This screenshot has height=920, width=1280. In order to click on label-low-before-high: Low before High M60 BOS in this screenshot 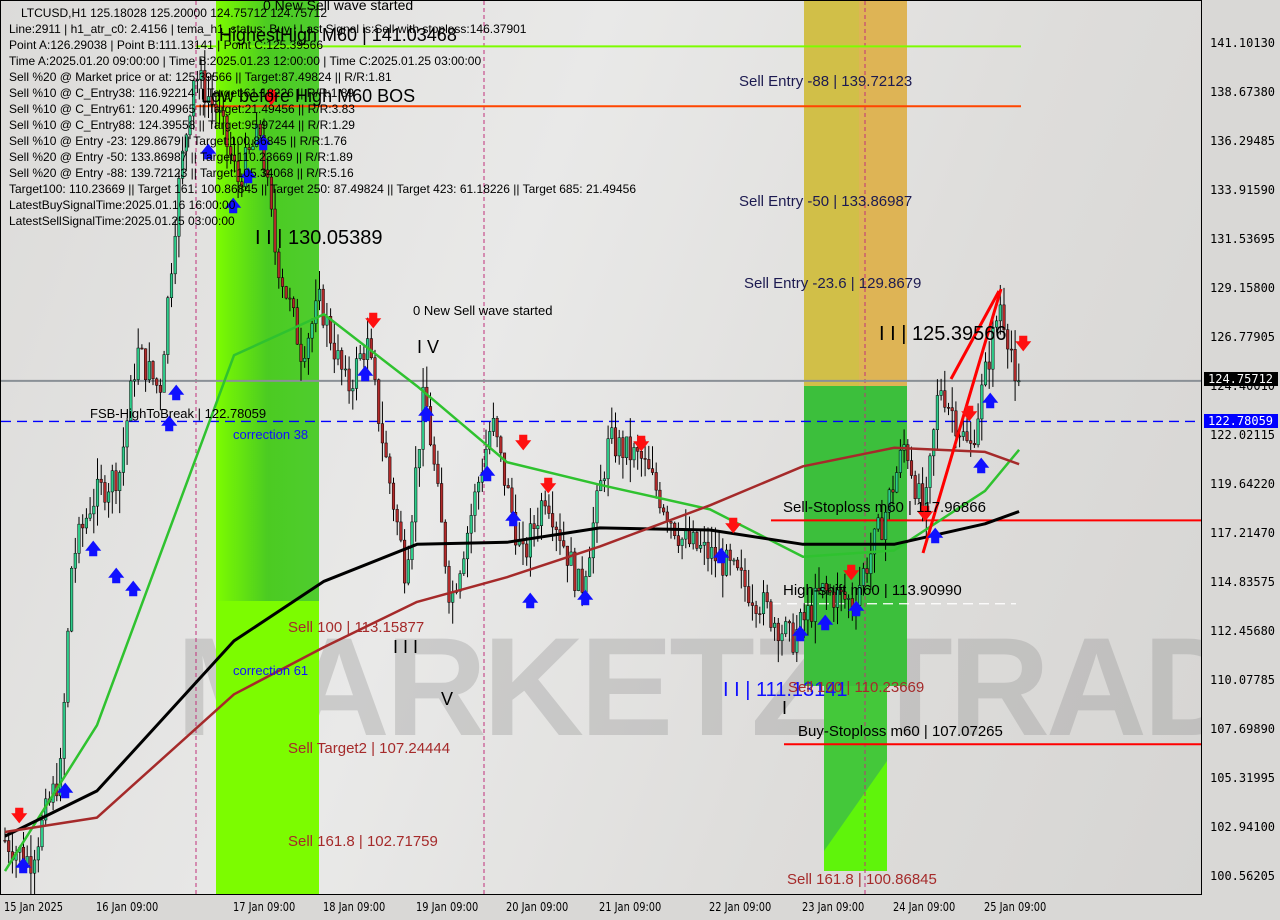, I will do `click(308, 96)`.